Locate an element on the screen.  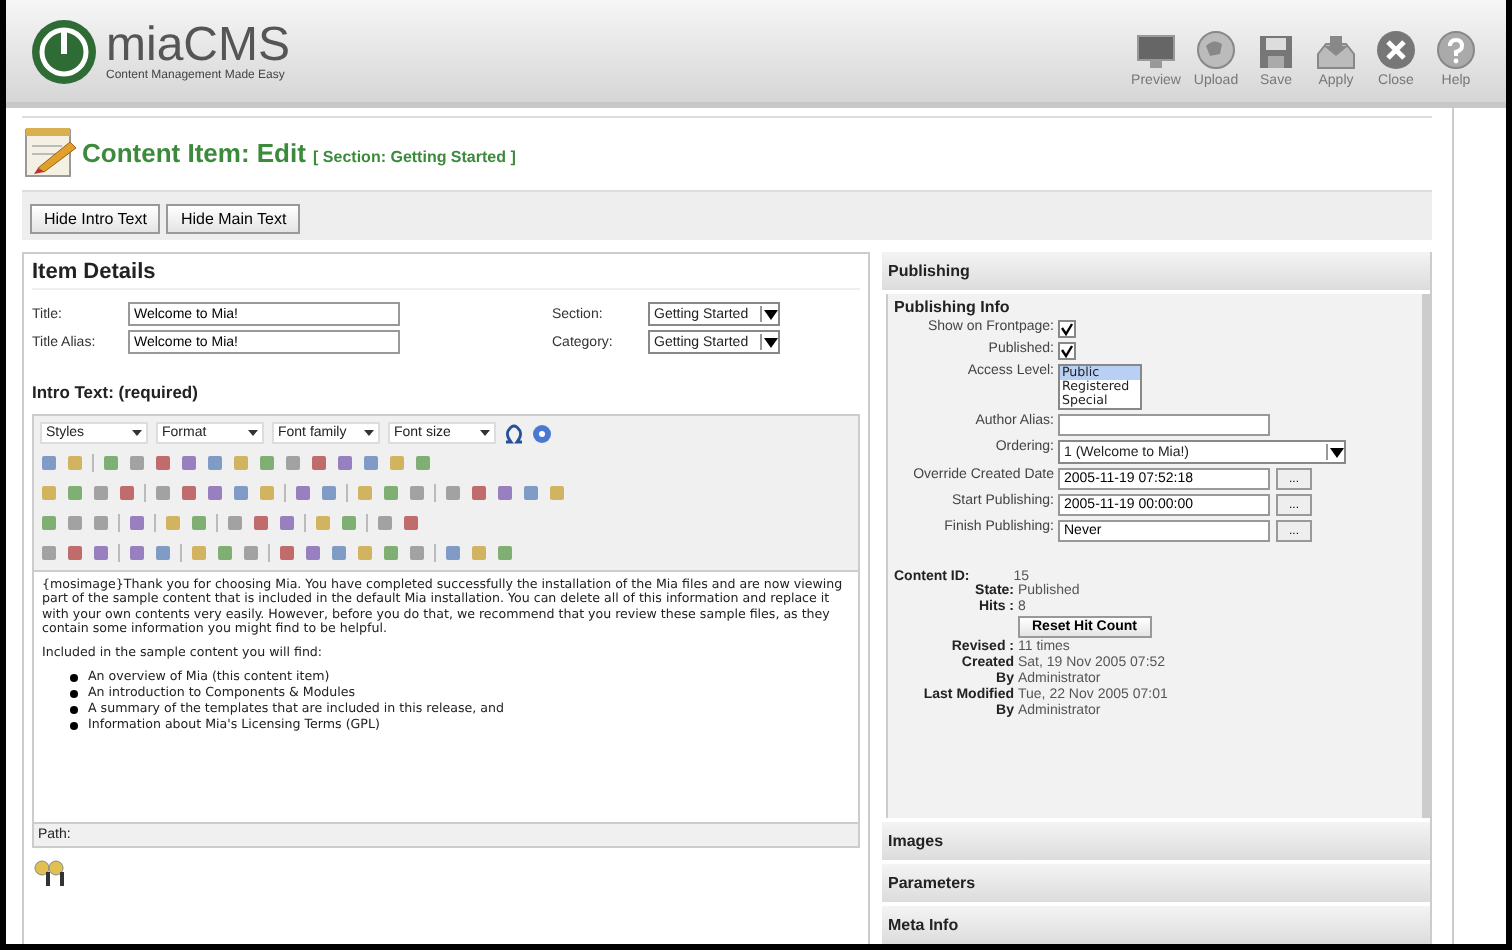
text-field is located at coordinates (1164, 425).